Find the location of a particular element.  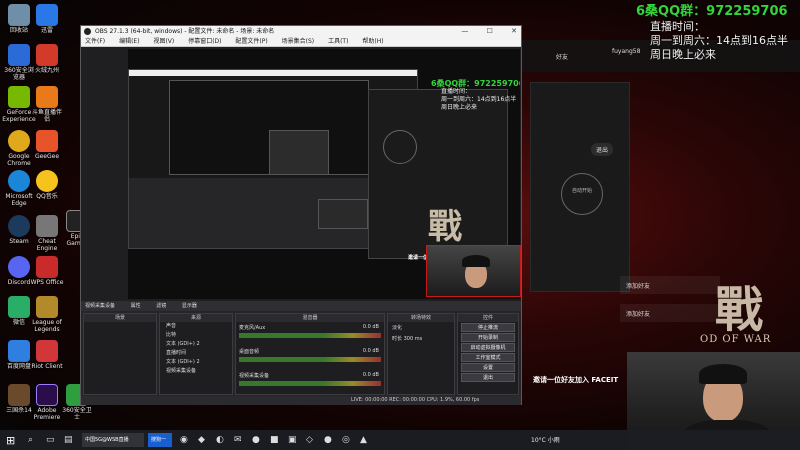

file-explorer-icon: ▤ is located at coordinates (68, 440).